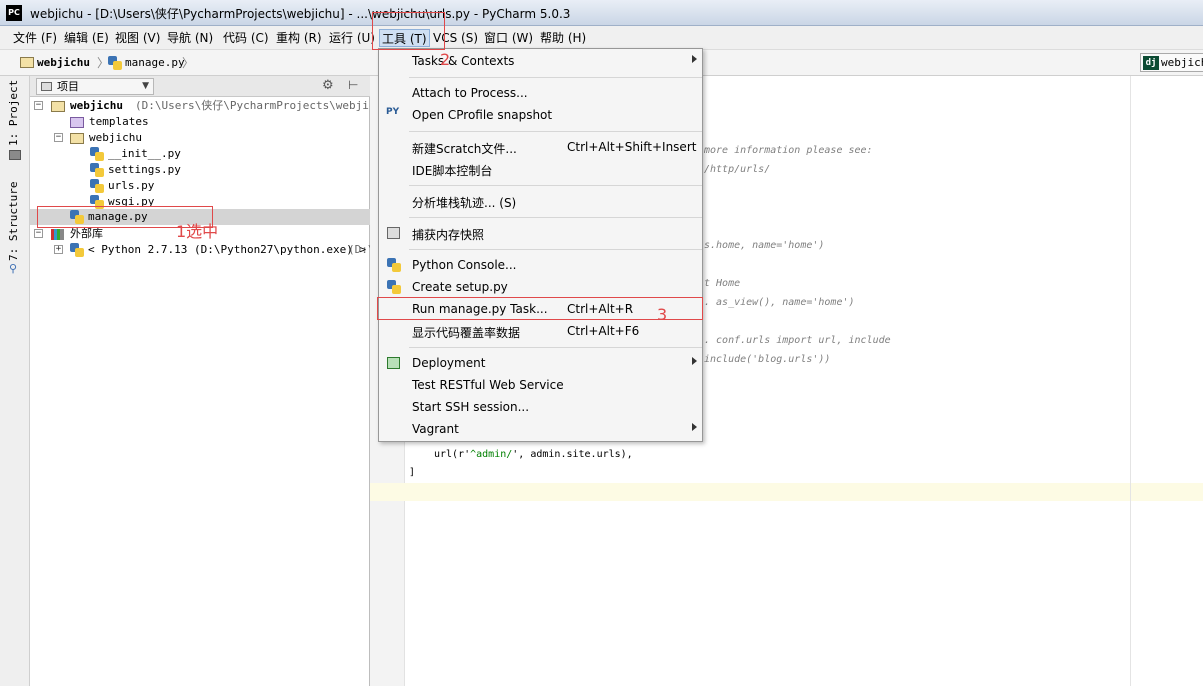  I want to click on menu-item-label: Open CProfile snapshot, so click(482, 115).